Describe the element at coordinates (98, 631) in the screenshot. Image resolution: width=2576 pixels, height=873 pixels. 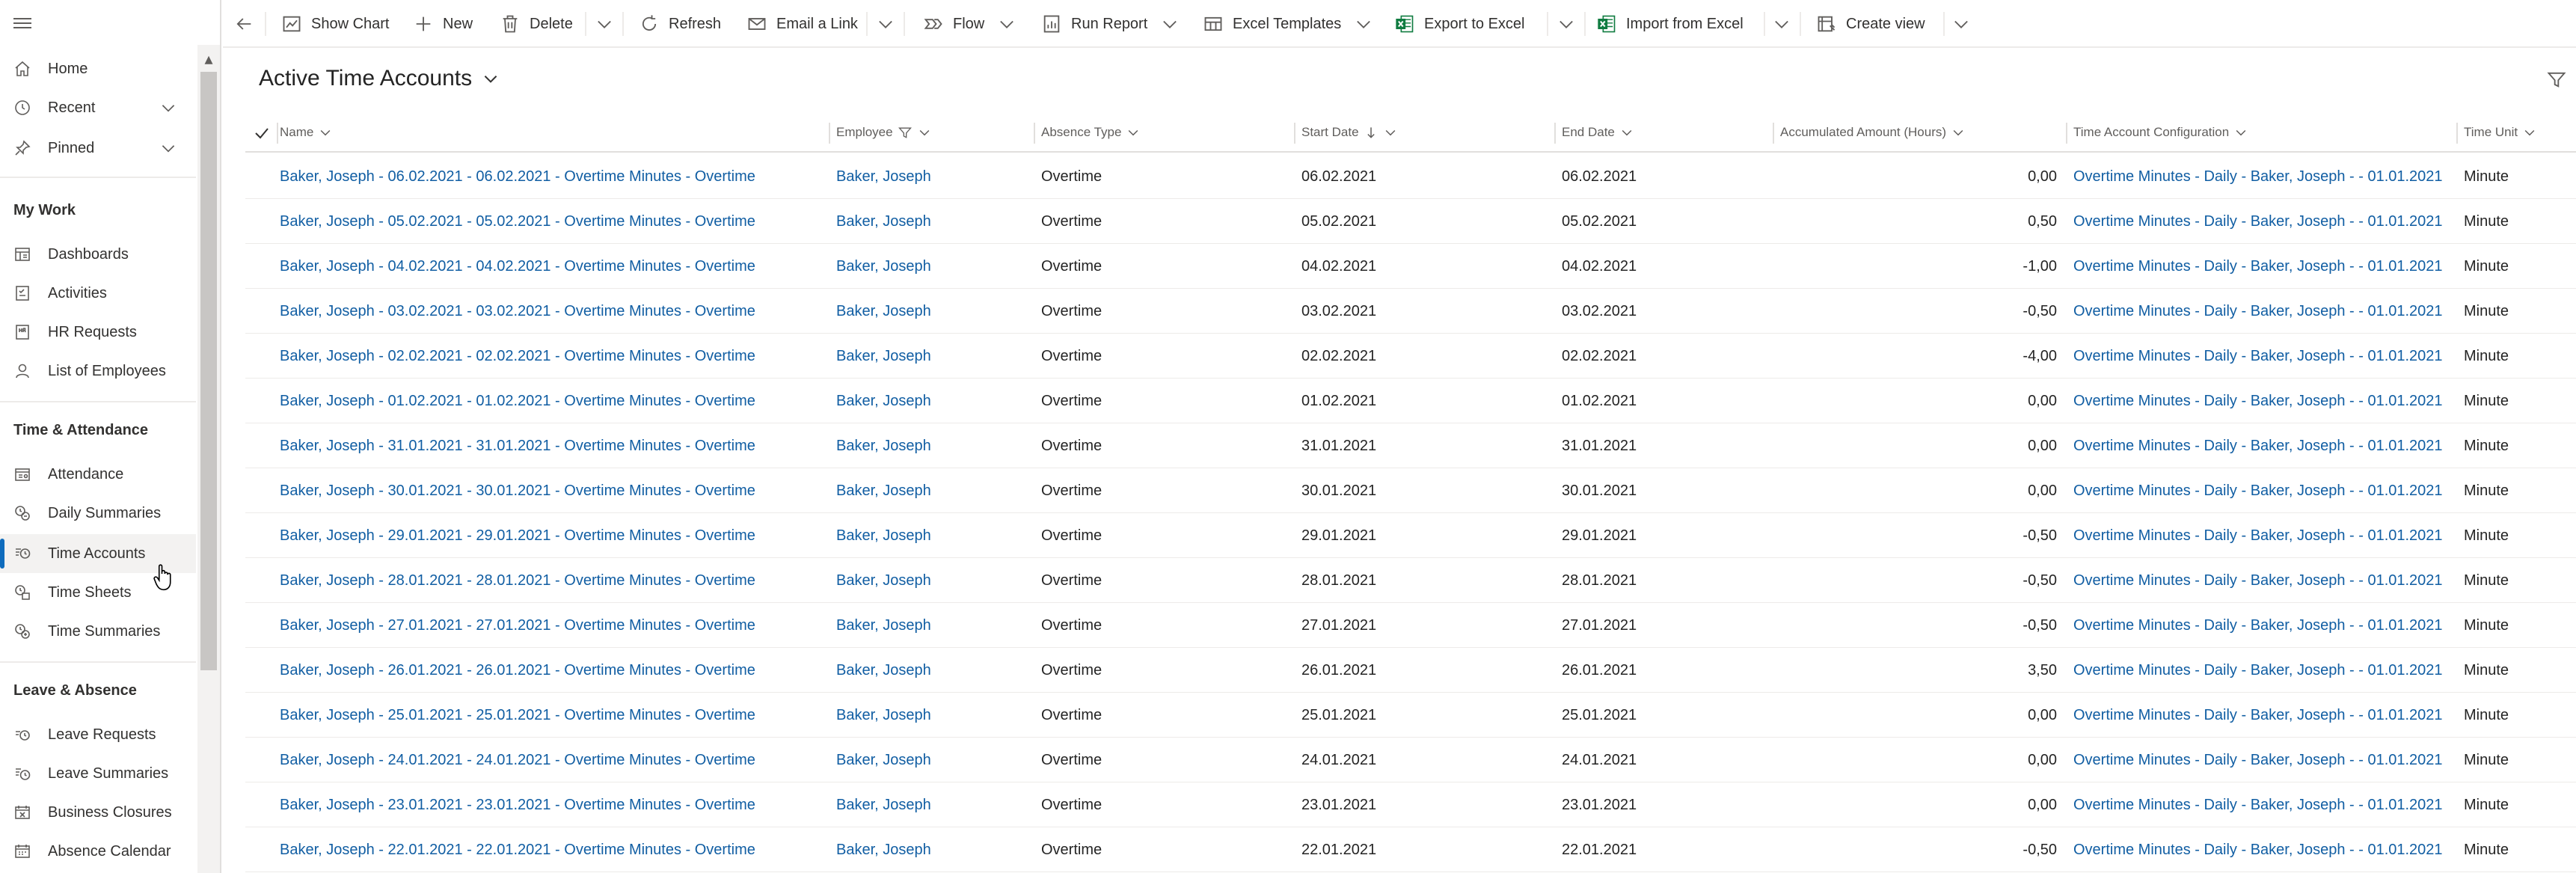
I see `sidebar-item-time-summaries: Time Summaries` at that location.